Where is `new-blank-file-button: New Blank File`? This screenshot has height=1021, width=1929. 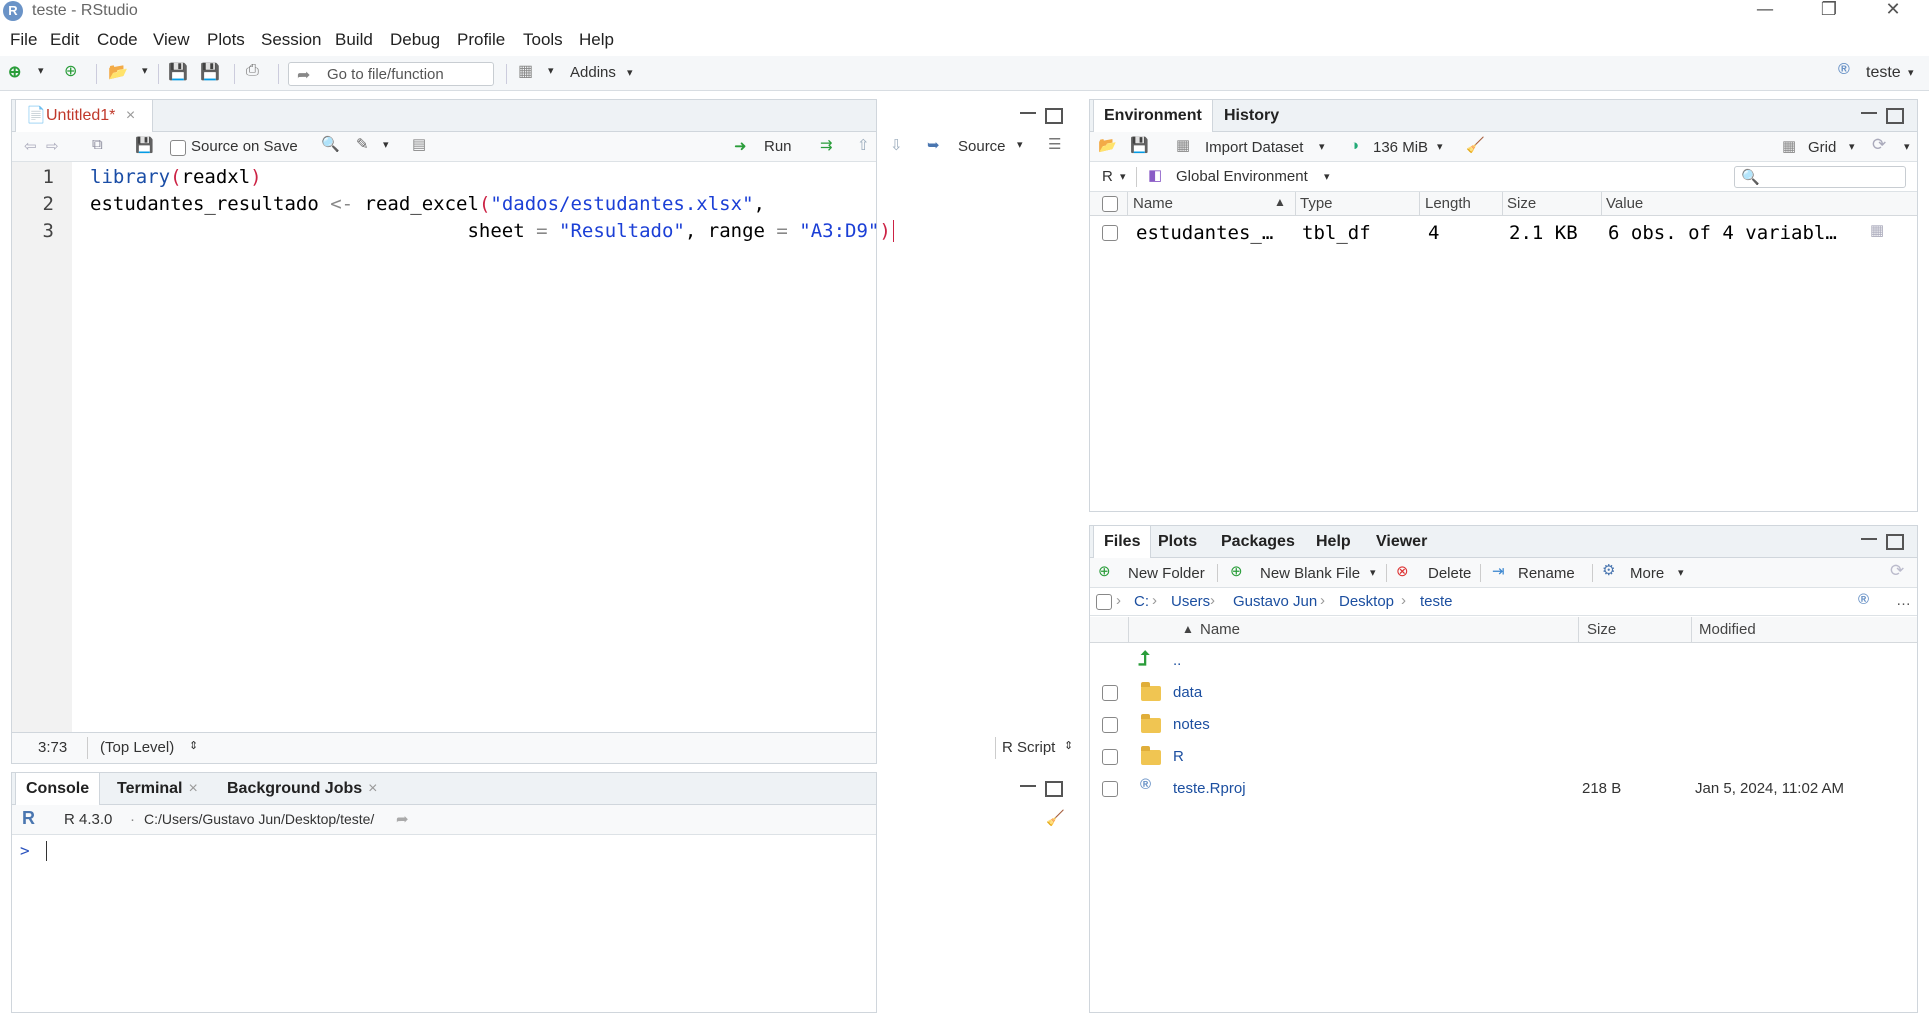 new-blank-file-button: New Blank File is located at coordinates (1310, 573).